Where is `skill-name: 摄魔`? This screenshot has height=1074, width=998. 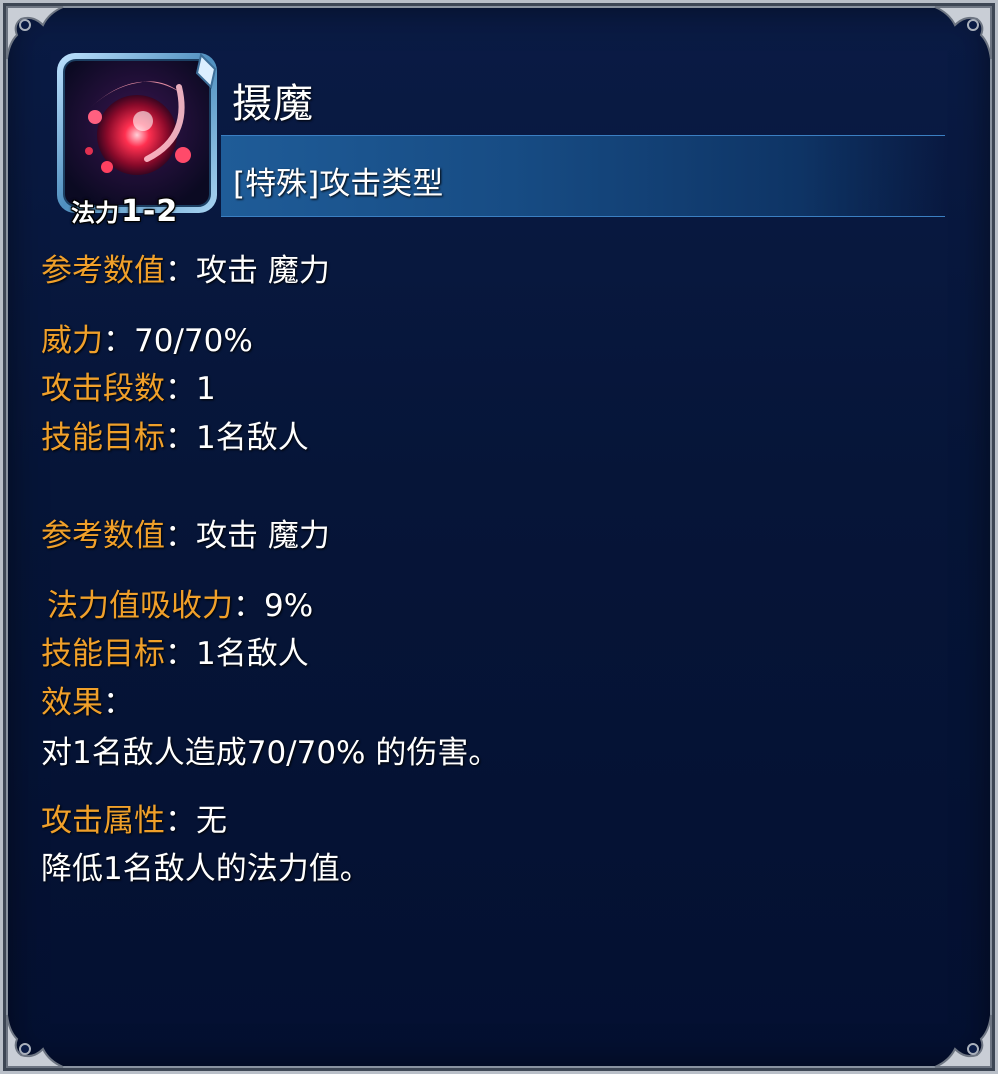 skill-name: 摄魔 is located at coordinates (273, 104).